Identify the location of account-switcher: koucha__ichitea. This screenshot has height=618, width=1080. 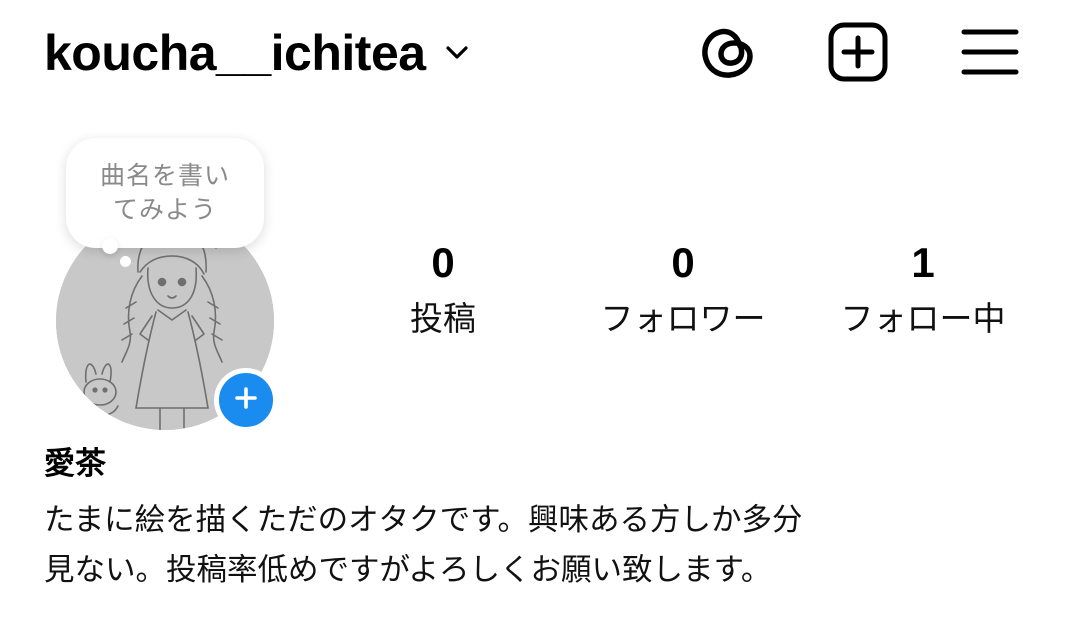
(257, 53).